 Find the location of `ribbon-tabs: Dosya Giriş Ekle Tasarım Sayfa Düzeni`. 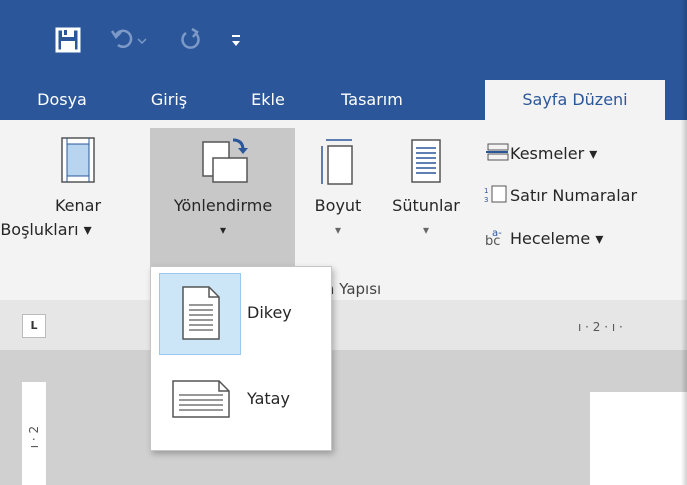

ribbon-tabs: Dosya Giriş Ekle Tasarım Sayfa Düzeni is located at coordinates (343, 100).